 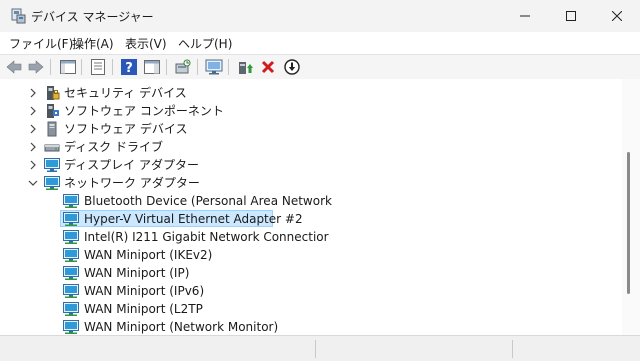 I want to click on maximize-icon, so click(x=571, y=16).